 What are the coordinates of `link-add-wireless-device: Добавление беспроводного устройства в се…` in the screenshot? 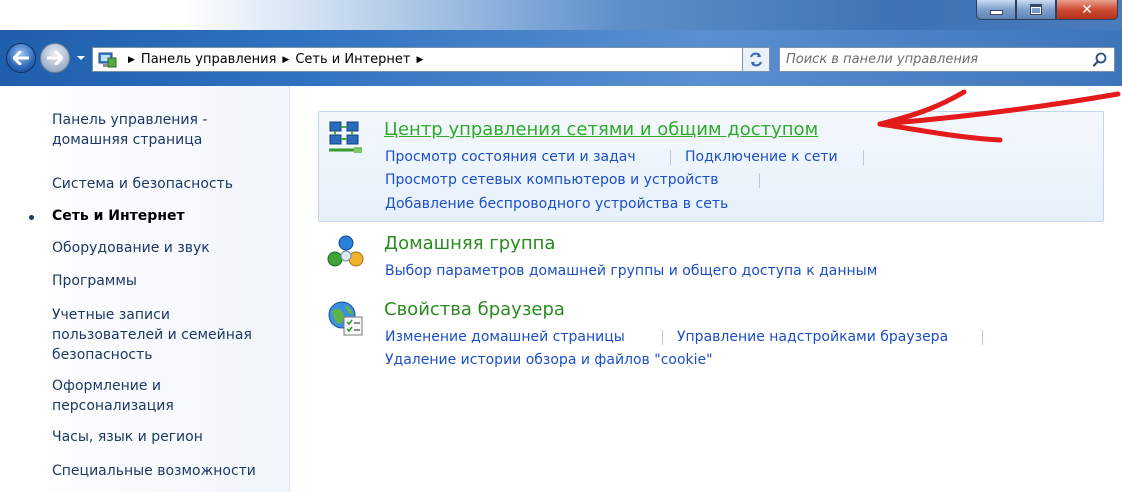 It's located at (556, 204).